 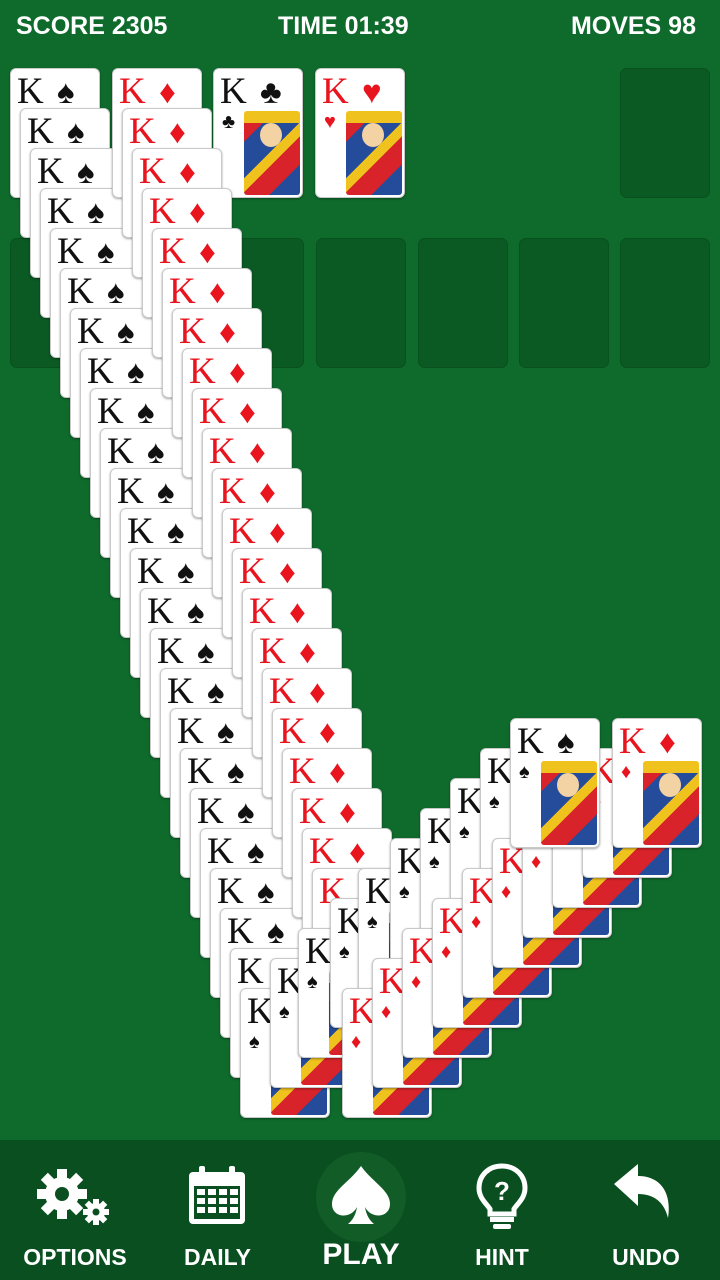 I want to click on undo-button: UNDO, so click(x=646, y=1210).